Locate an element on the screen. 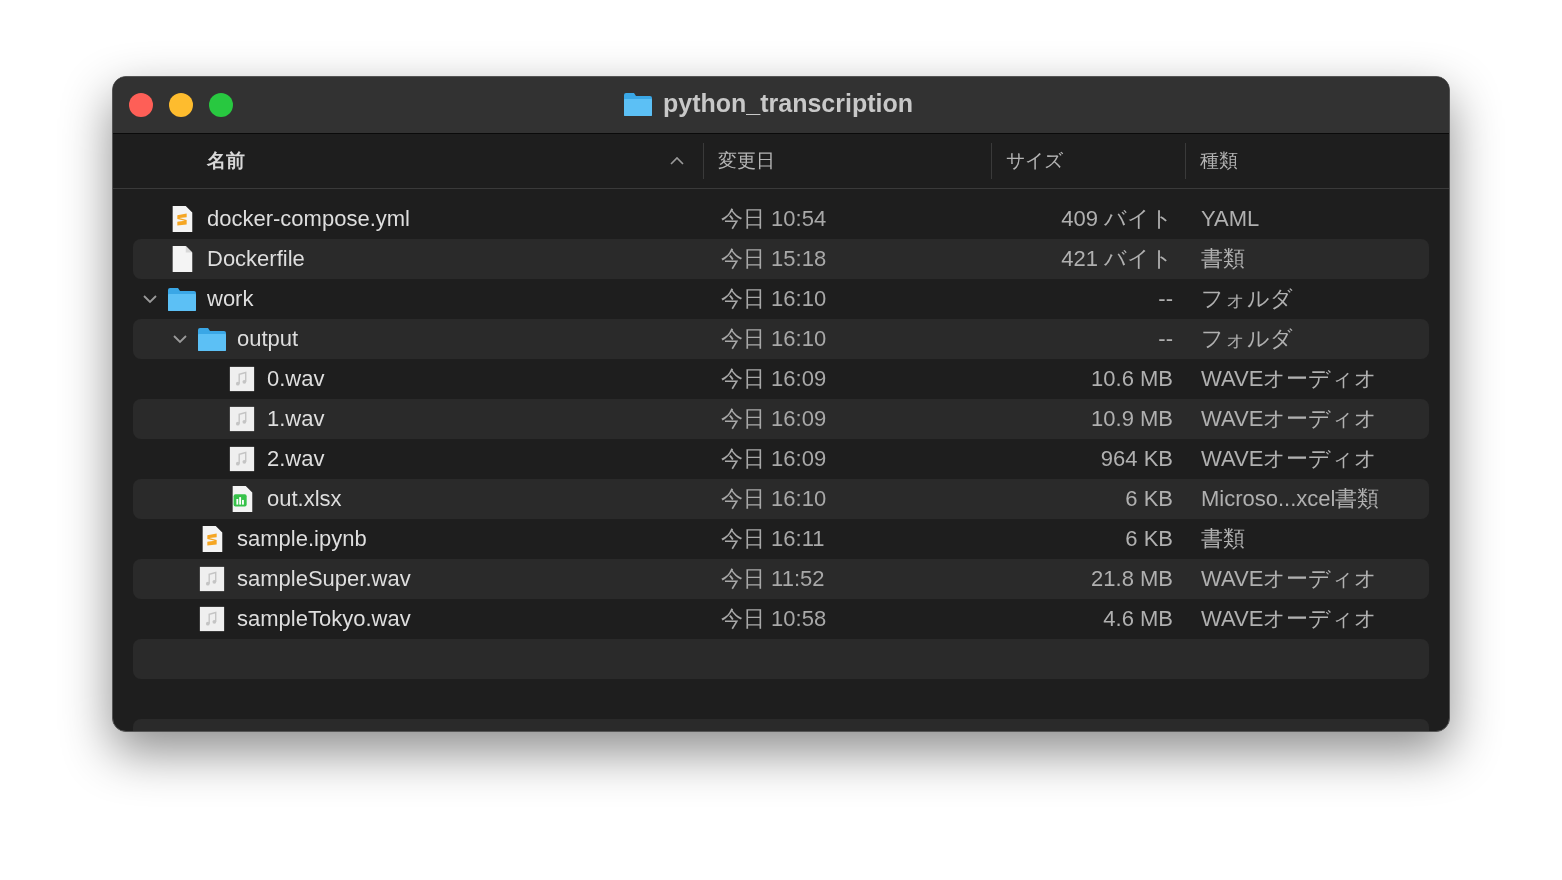  file-row: 1.wav 今日 16:09 10.9 MB WAVEオーディオ is located at coordinates (781, 419).